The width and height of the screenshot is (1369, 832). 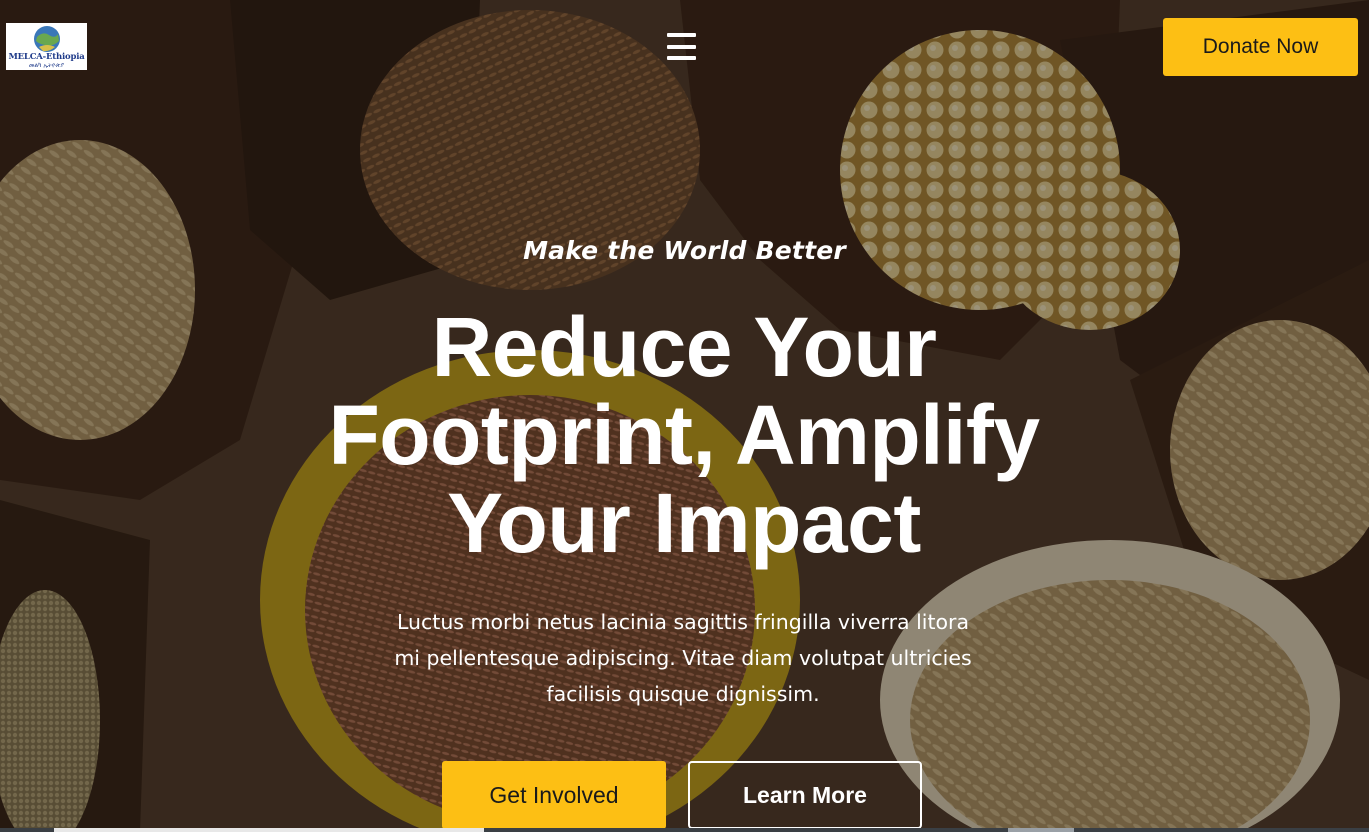 What do you see at coordinates (683, 694) in the screenshot?
I see `description-line: facilisis quisque dignissim.` at bounding box center [683, 694].